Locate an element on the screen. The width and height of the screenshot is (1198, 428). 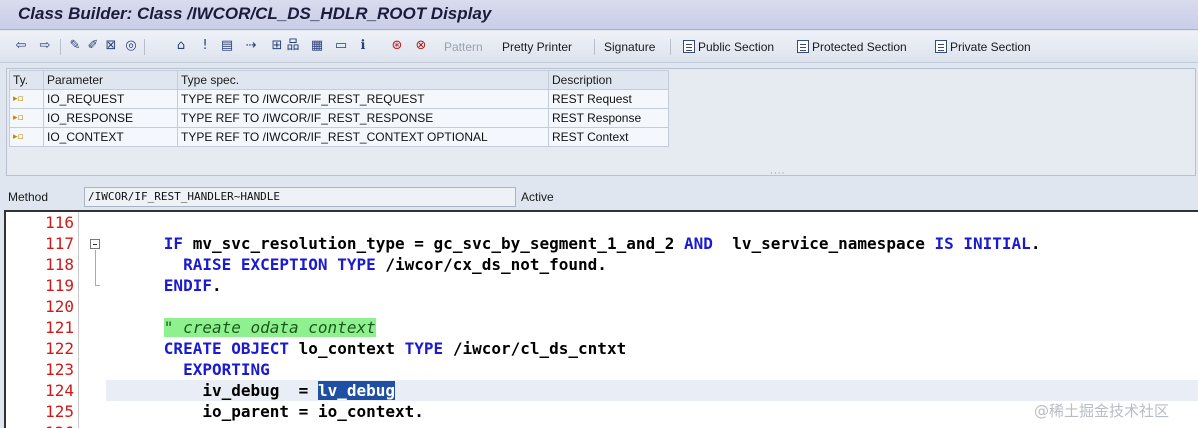
line-number: 116 is located at coordinates (59, 222).